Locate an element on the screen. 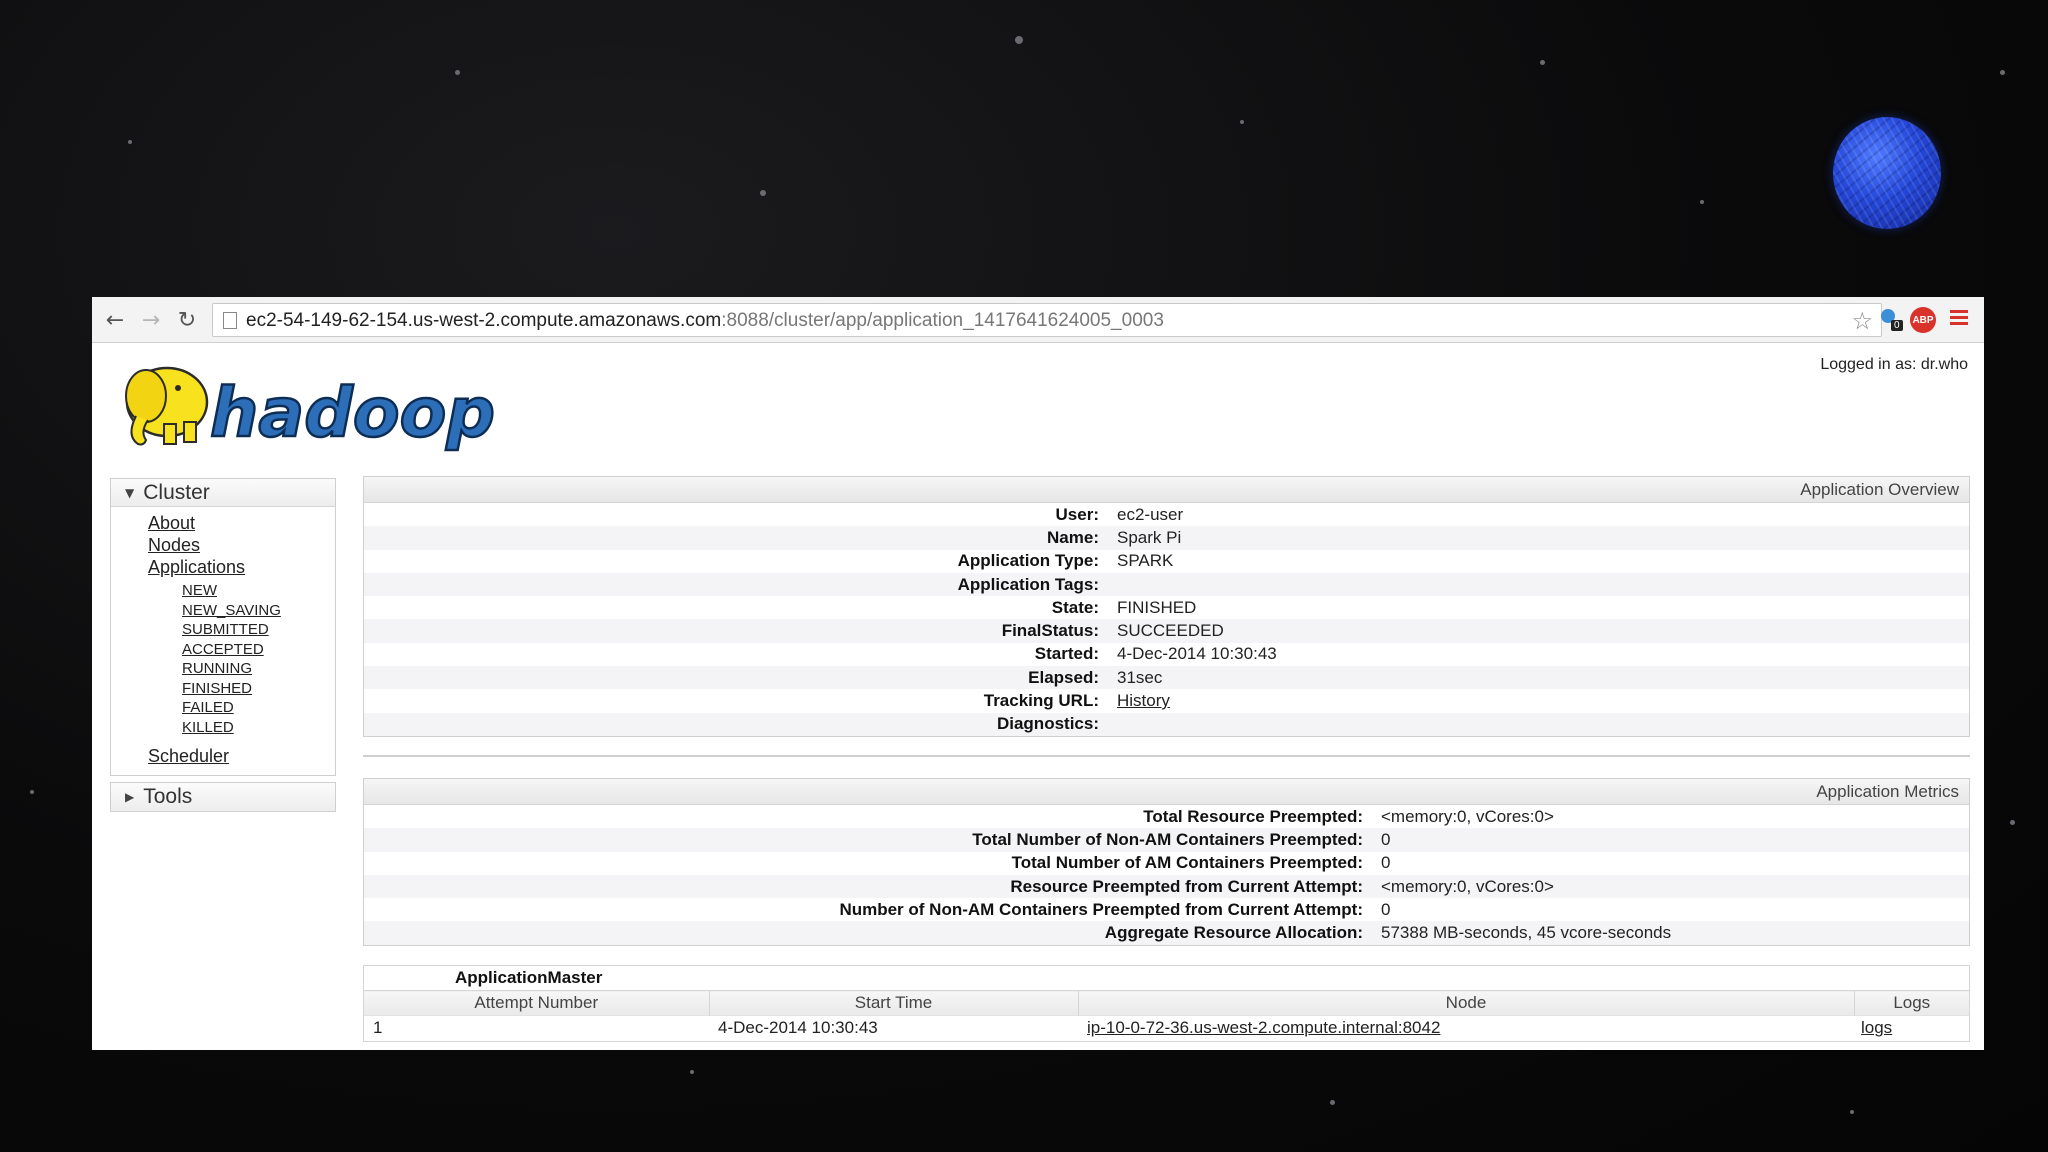 The image size is (2048, 1152). nav-link-state-running: RUNNING is located at coordinates (258, 669).